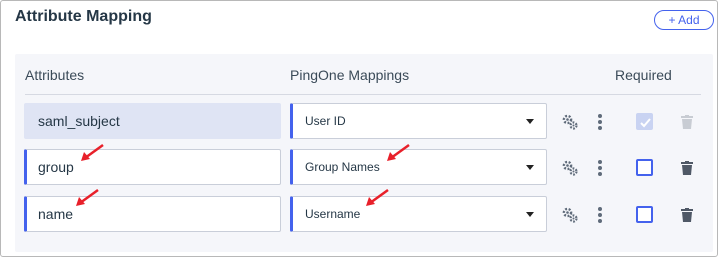 Image resolution: width=718 pixels, height=257 pixels. I want to click on mapping-select: Group Names, so click(418, 167).